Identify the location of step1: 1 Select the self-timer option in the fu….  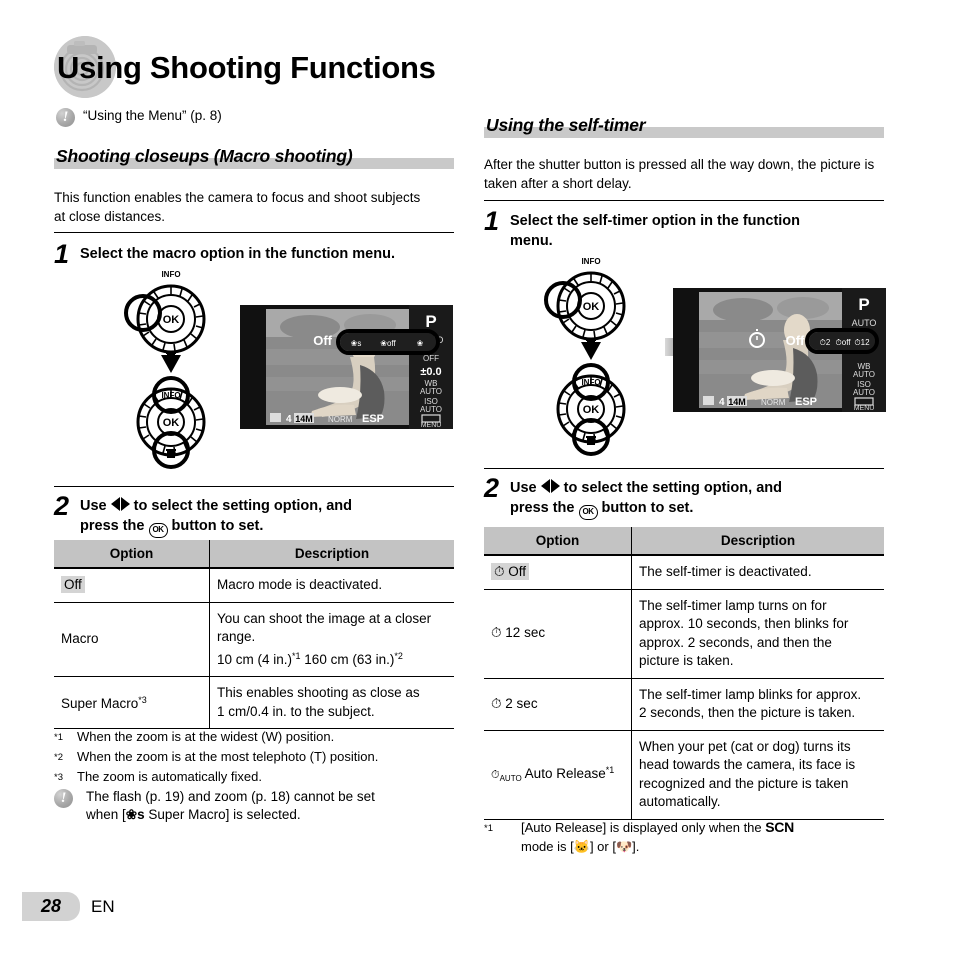
(684, 229).